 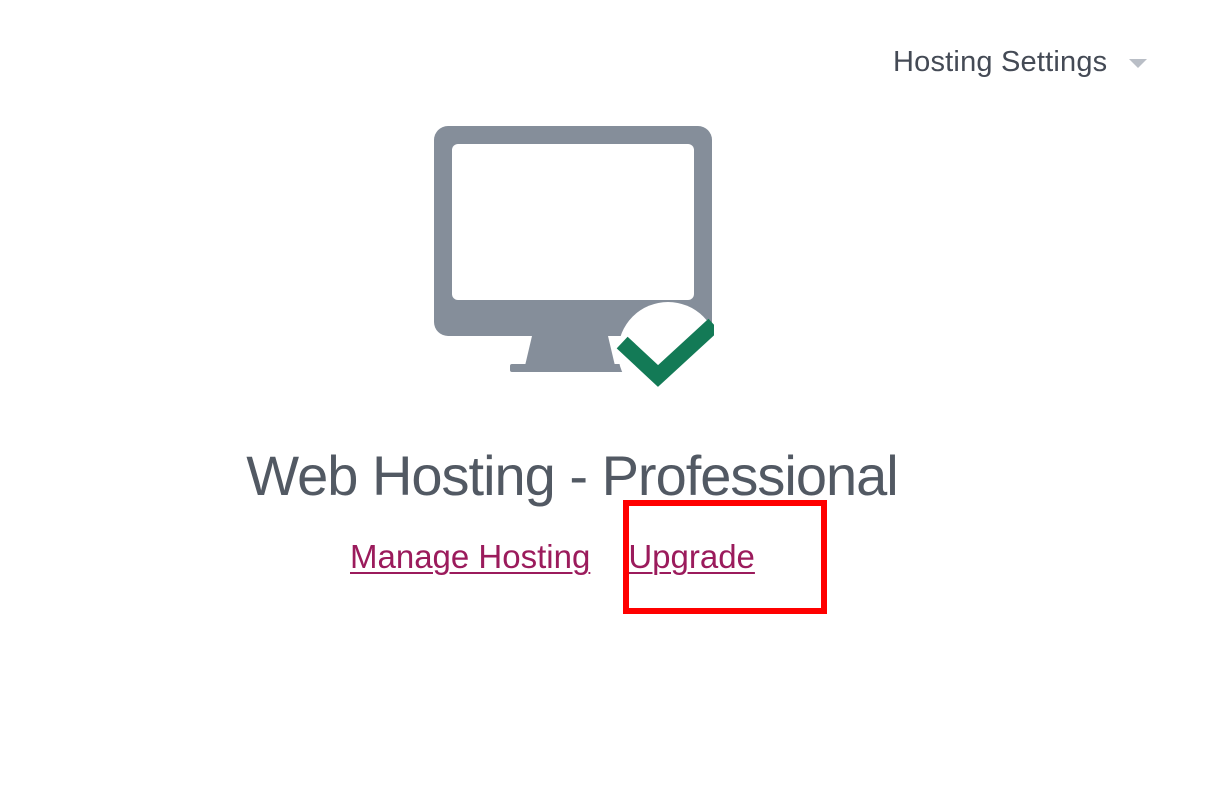 I want to click on hosting-settings-label: Hosting Settings, so click(x=1000, y=62).